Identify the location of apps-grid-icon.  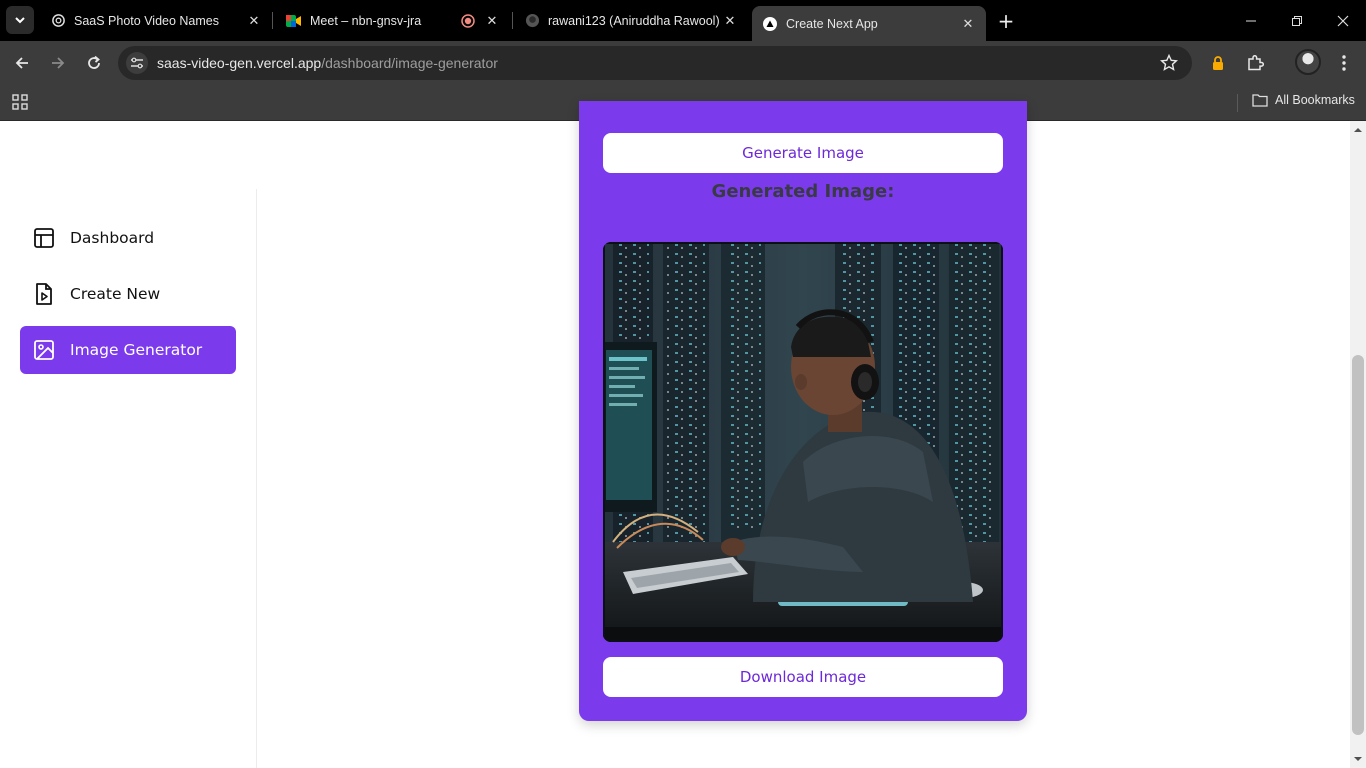
(20, 102).